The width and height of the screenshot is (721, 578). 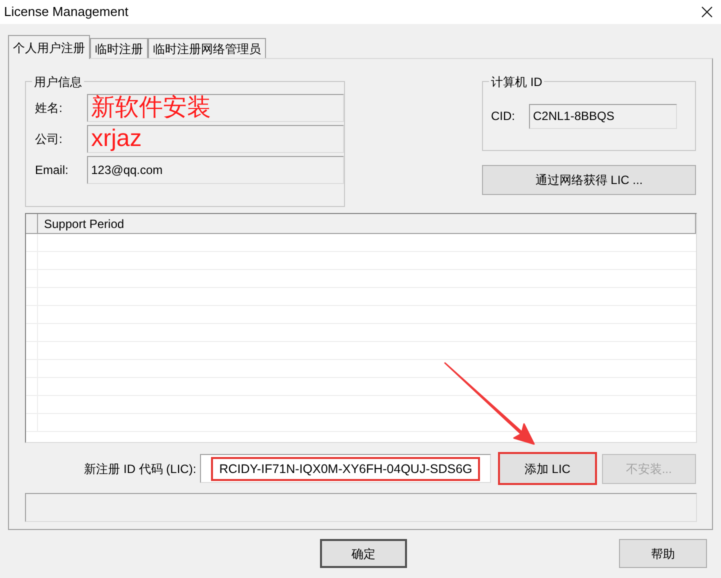 I want to click on close-icon, so click(x=707, y=12).